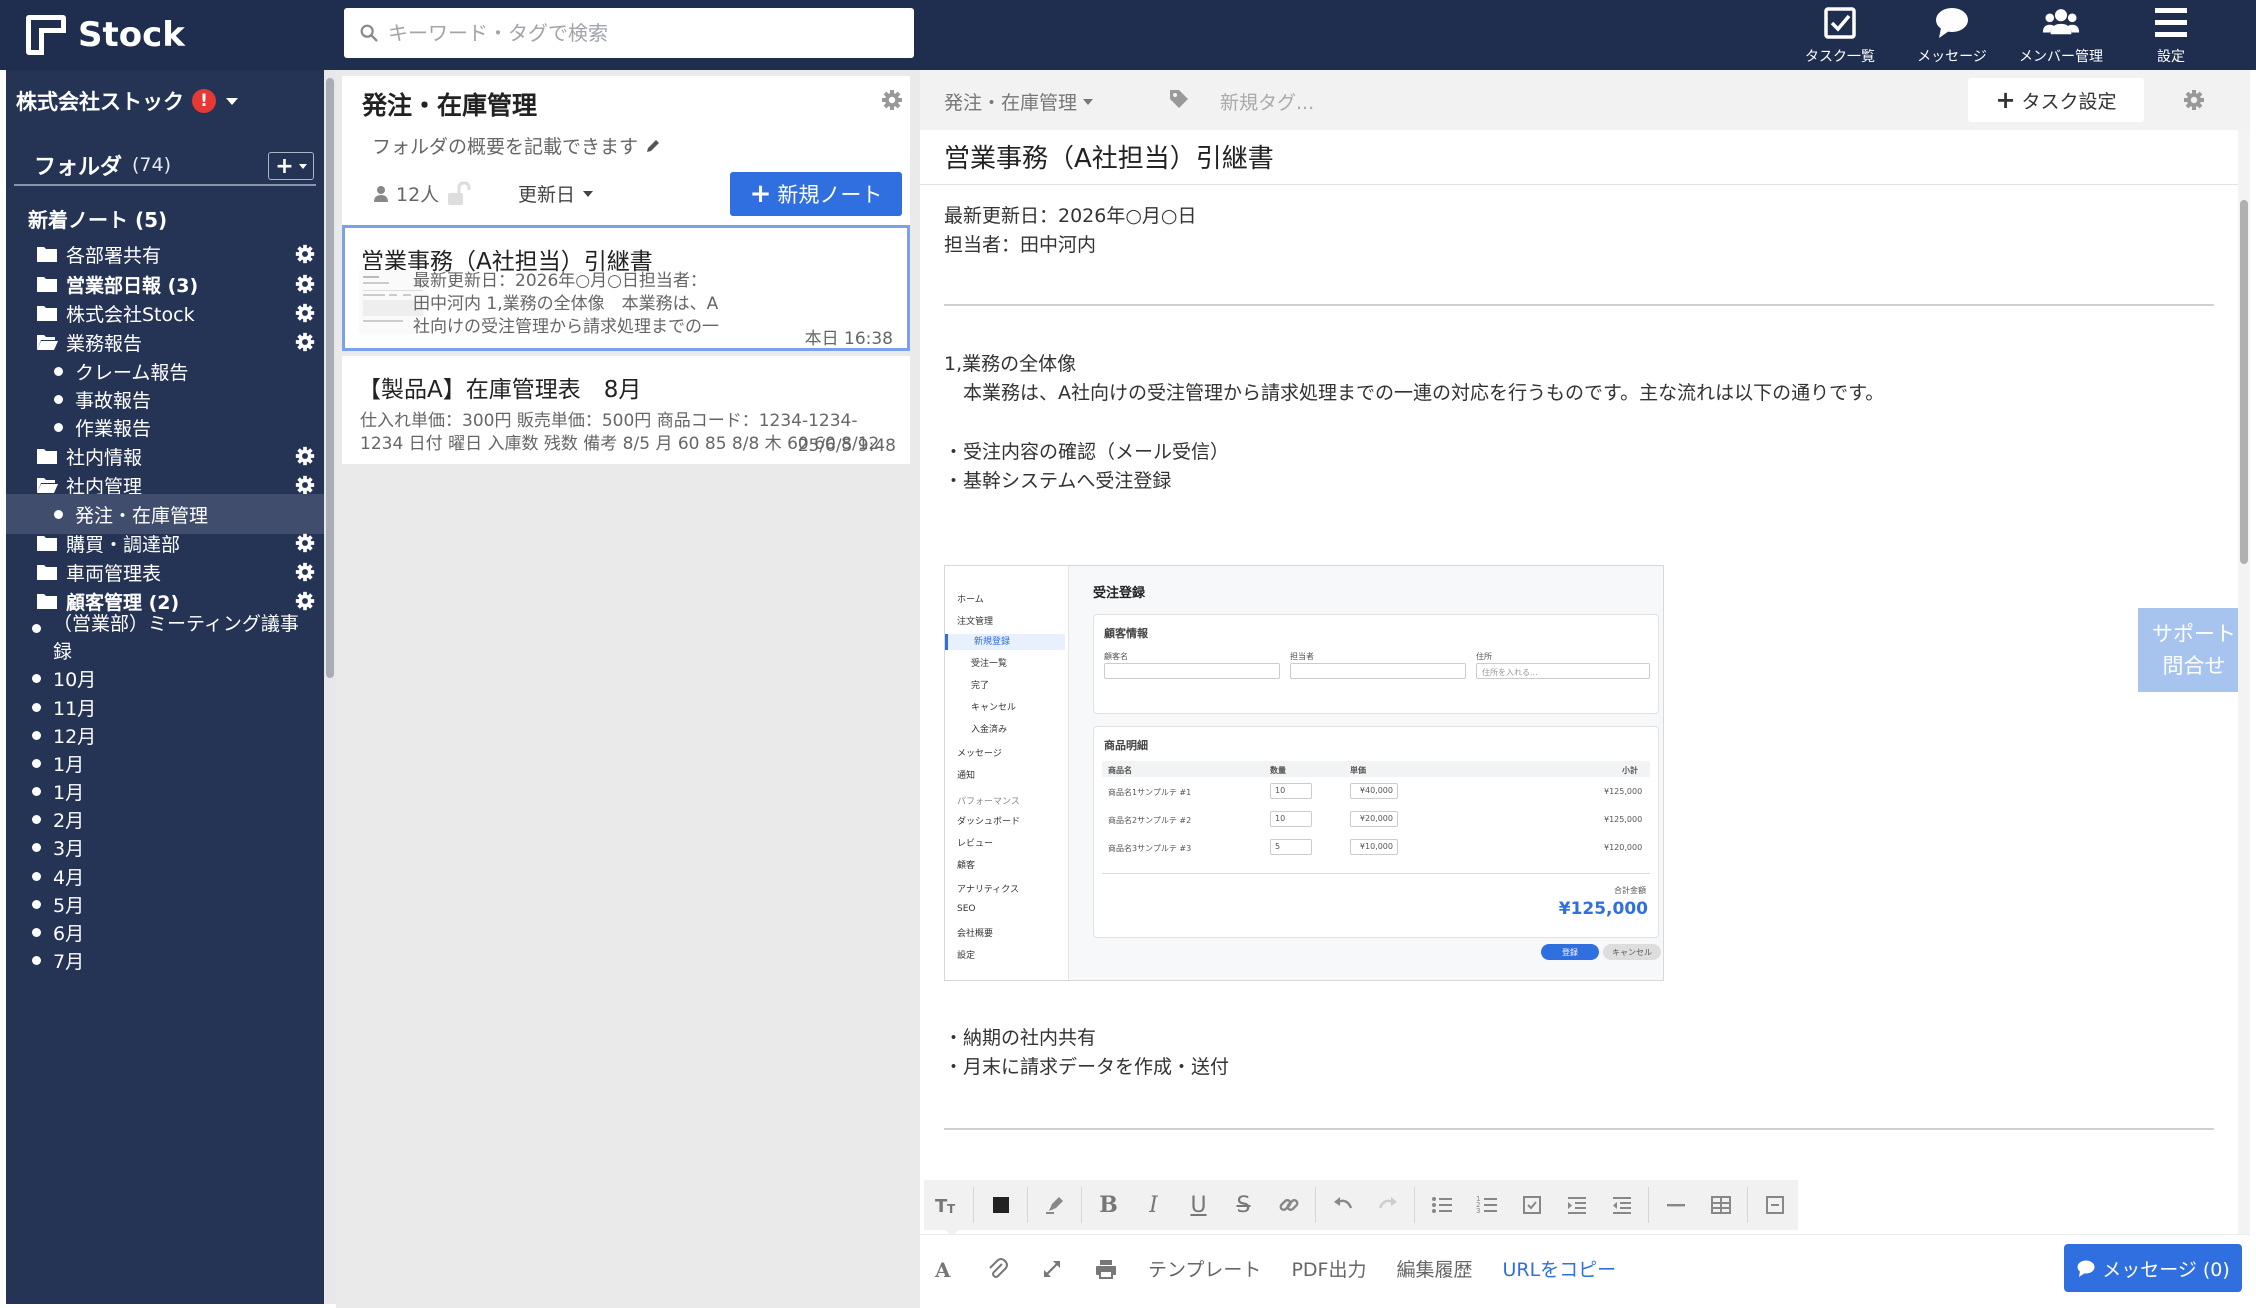 The width and height of the screenshot is (2256, 1308). What do you see at coordinates (381, 193) in the screenshot?
I see `person-icon` at bounding box center [381, 193].